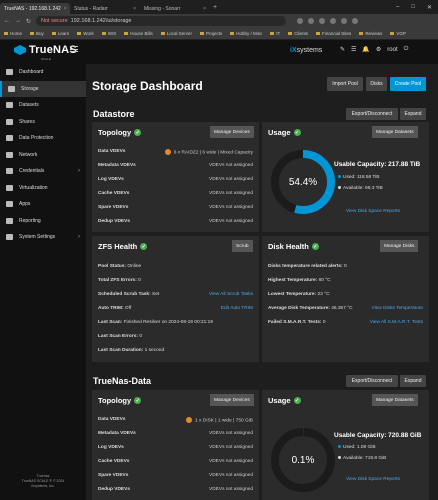  I want to click on url-field: Not secure 192.168.1.242/ui/storage, so click(161, 21).